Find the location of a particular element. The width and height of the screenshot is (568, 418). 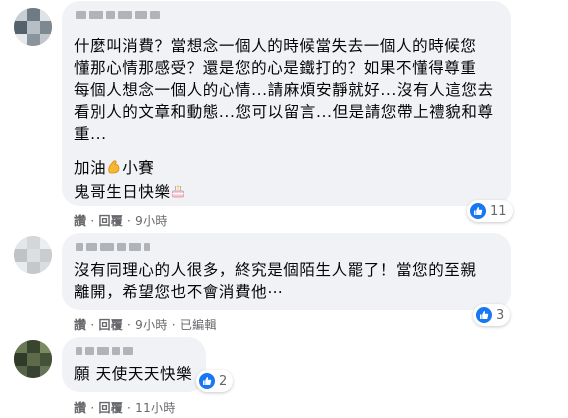

reaction-count: 11 is located at coordinates (490, 211).